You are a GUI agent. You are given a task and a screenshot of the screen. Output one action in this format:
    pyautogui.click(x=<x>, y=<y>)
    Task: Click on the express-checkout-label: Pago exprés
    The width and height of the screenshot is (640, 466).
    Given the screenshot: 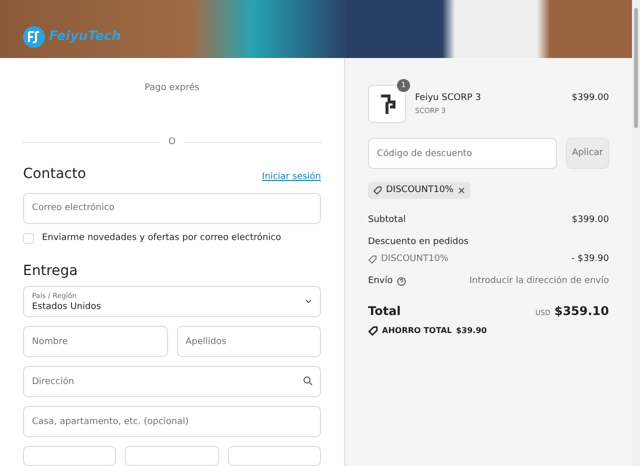 What is the action you would take?
    pyautogui.click(x=172, y=88)
    